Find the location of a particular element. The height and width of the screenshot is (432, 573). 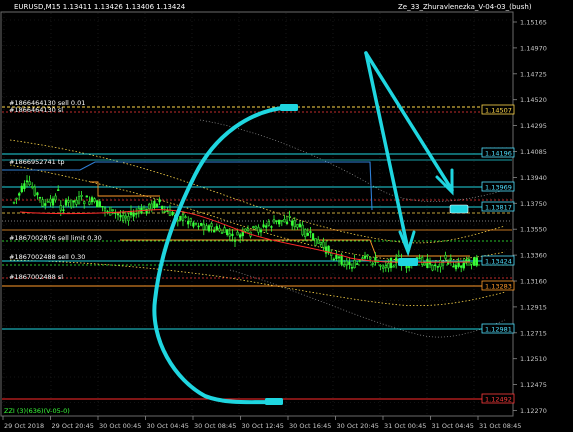

price-axis-label: 1.12715 is located at coordinates (533, 333).